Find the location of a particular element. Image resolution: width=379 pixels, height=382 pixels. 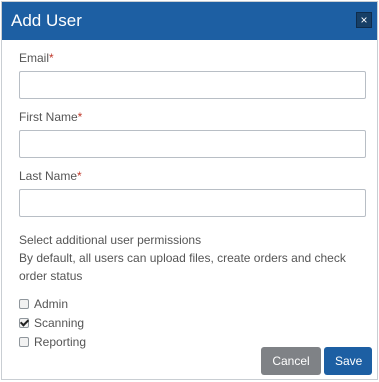

reporting-checkbox is located at coordinates (24, 342).